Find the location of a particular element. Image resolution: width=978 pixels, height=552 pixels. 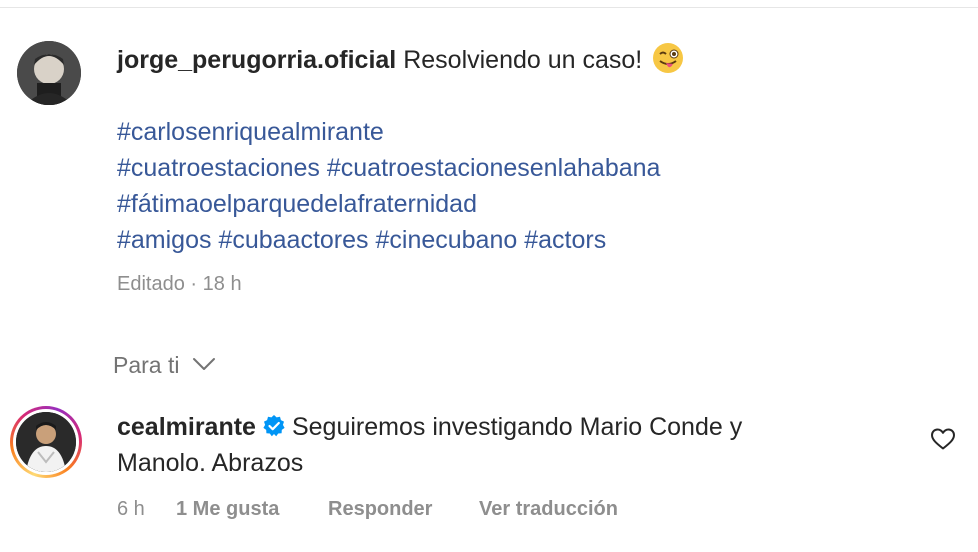

post-caption: Resolviendo un caso! is located at coordinates (523, 60).